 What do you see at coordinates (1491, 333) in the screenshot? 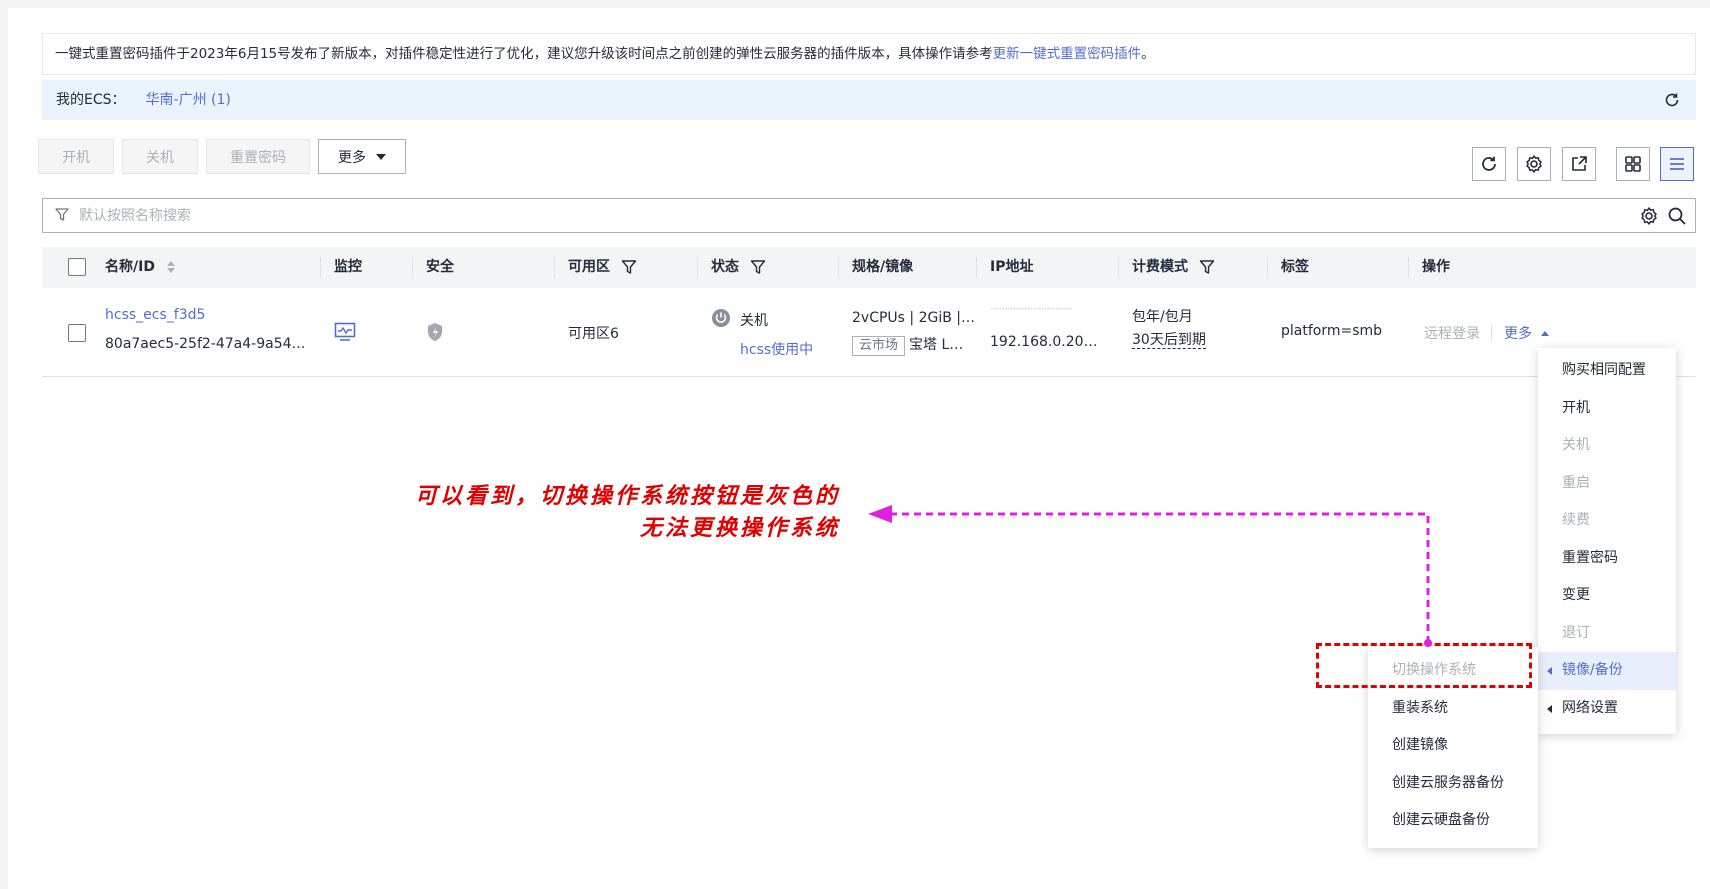
I see `ops-divider` at bounding box center [1491, 333].